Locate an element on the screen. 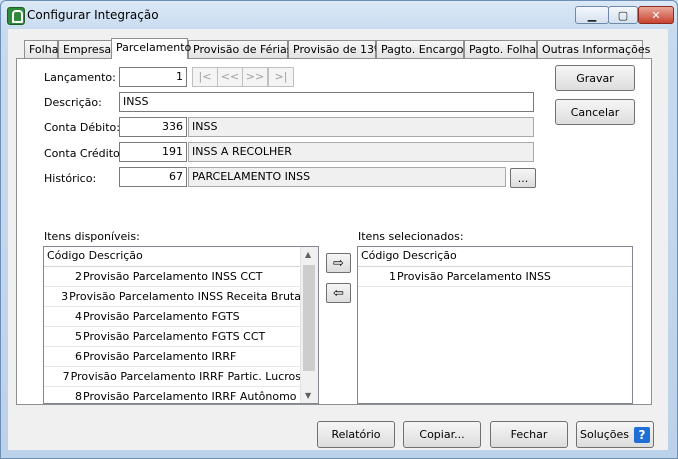 The width and height of the screenshot is (678, 459). nav-first-button: |< is located at coordinates (205, 77).